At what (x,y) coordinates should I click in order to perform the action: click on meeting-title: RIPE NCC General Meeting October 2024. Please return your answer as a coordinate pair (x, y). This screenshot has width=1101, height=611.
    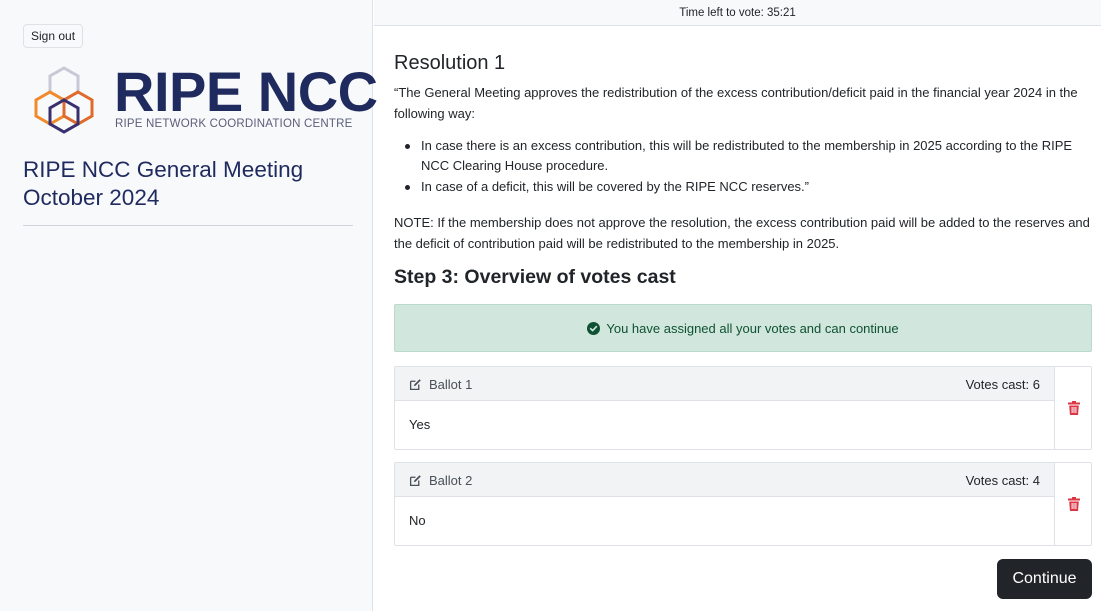
    Looking at the image, I should click on (163, 183).